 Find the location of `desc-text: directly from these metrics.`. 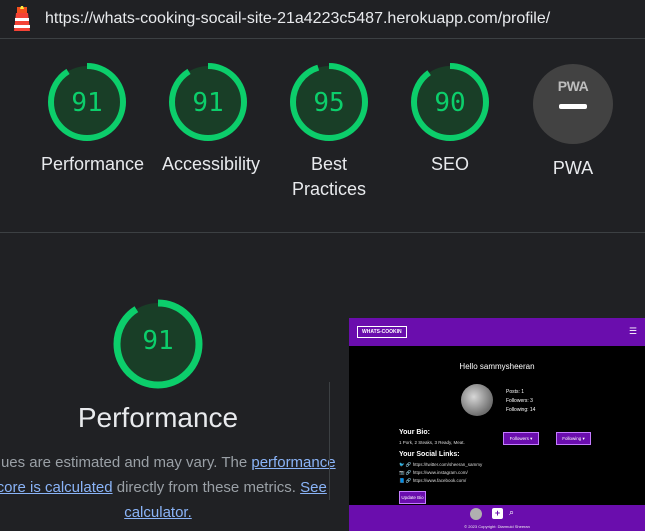

desc-text: directly from these metrics. is located at coordinates (206, 487).